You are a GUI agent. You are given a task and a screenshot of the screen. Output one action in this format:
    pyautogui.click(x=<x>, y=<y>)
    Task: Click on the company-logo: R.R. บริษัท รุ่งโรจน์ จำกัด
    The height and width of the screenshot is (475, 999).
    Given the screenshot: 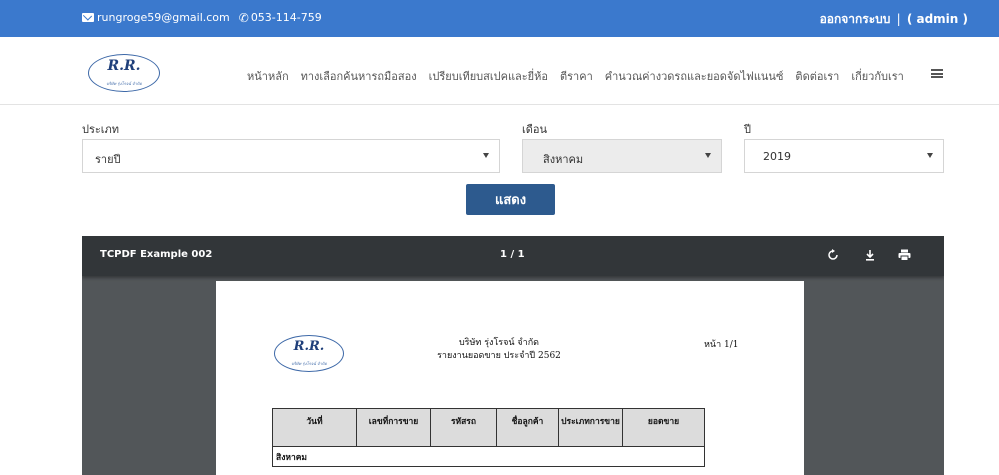 What is the action you would take?
    pyautogui.click(x=124, y=73)
    